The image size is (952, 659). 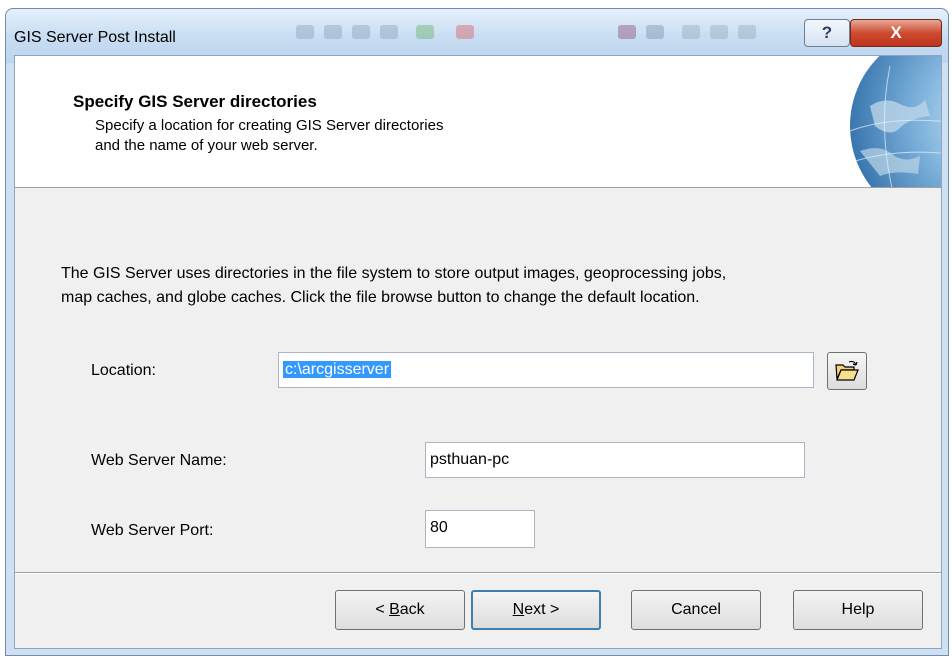 I want to click on question-icon: ?, so click(x=827, y=32).